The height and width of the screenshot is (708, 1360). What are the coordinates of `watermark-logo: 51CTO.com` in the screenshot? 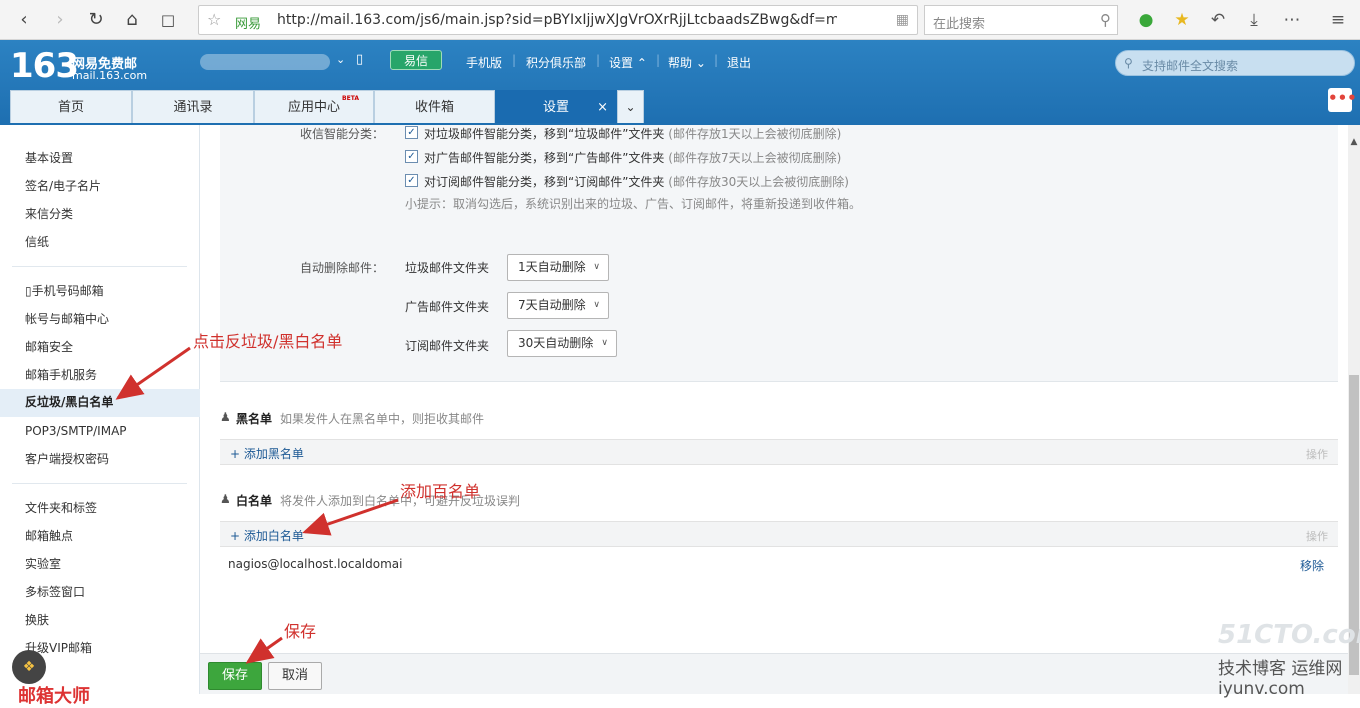 It's located at (1289, 635).